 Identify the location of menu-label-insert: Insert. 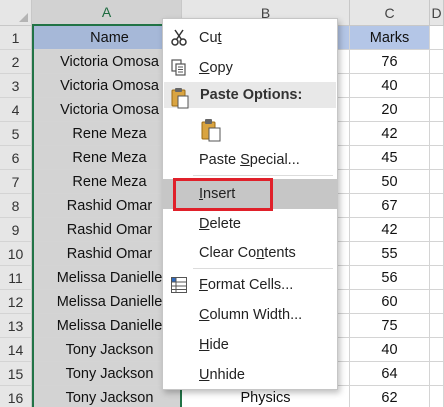
(217, 194).